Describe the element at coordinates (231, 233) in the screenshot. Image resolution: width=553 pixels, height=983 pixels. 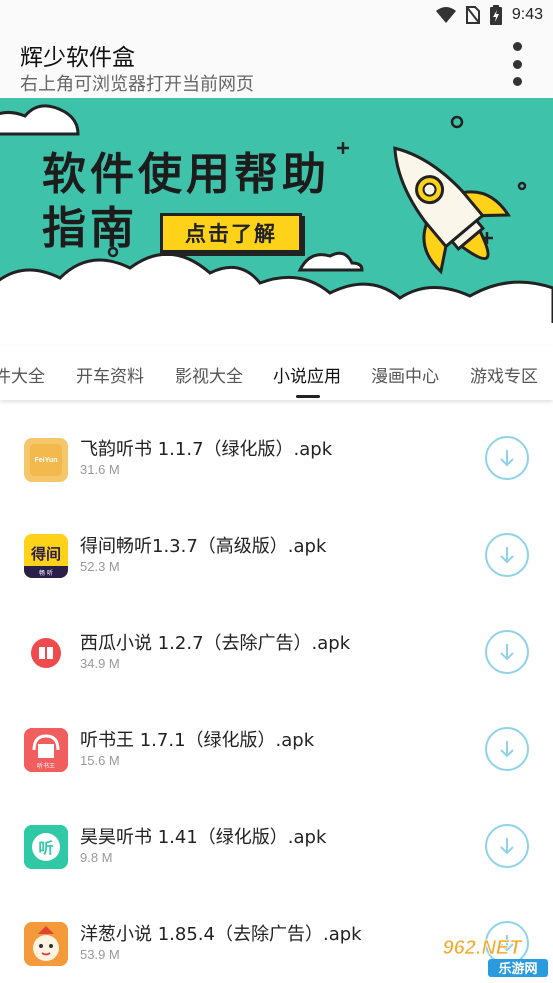
I see `banner-learn-more-button: 点击了解` at that location.